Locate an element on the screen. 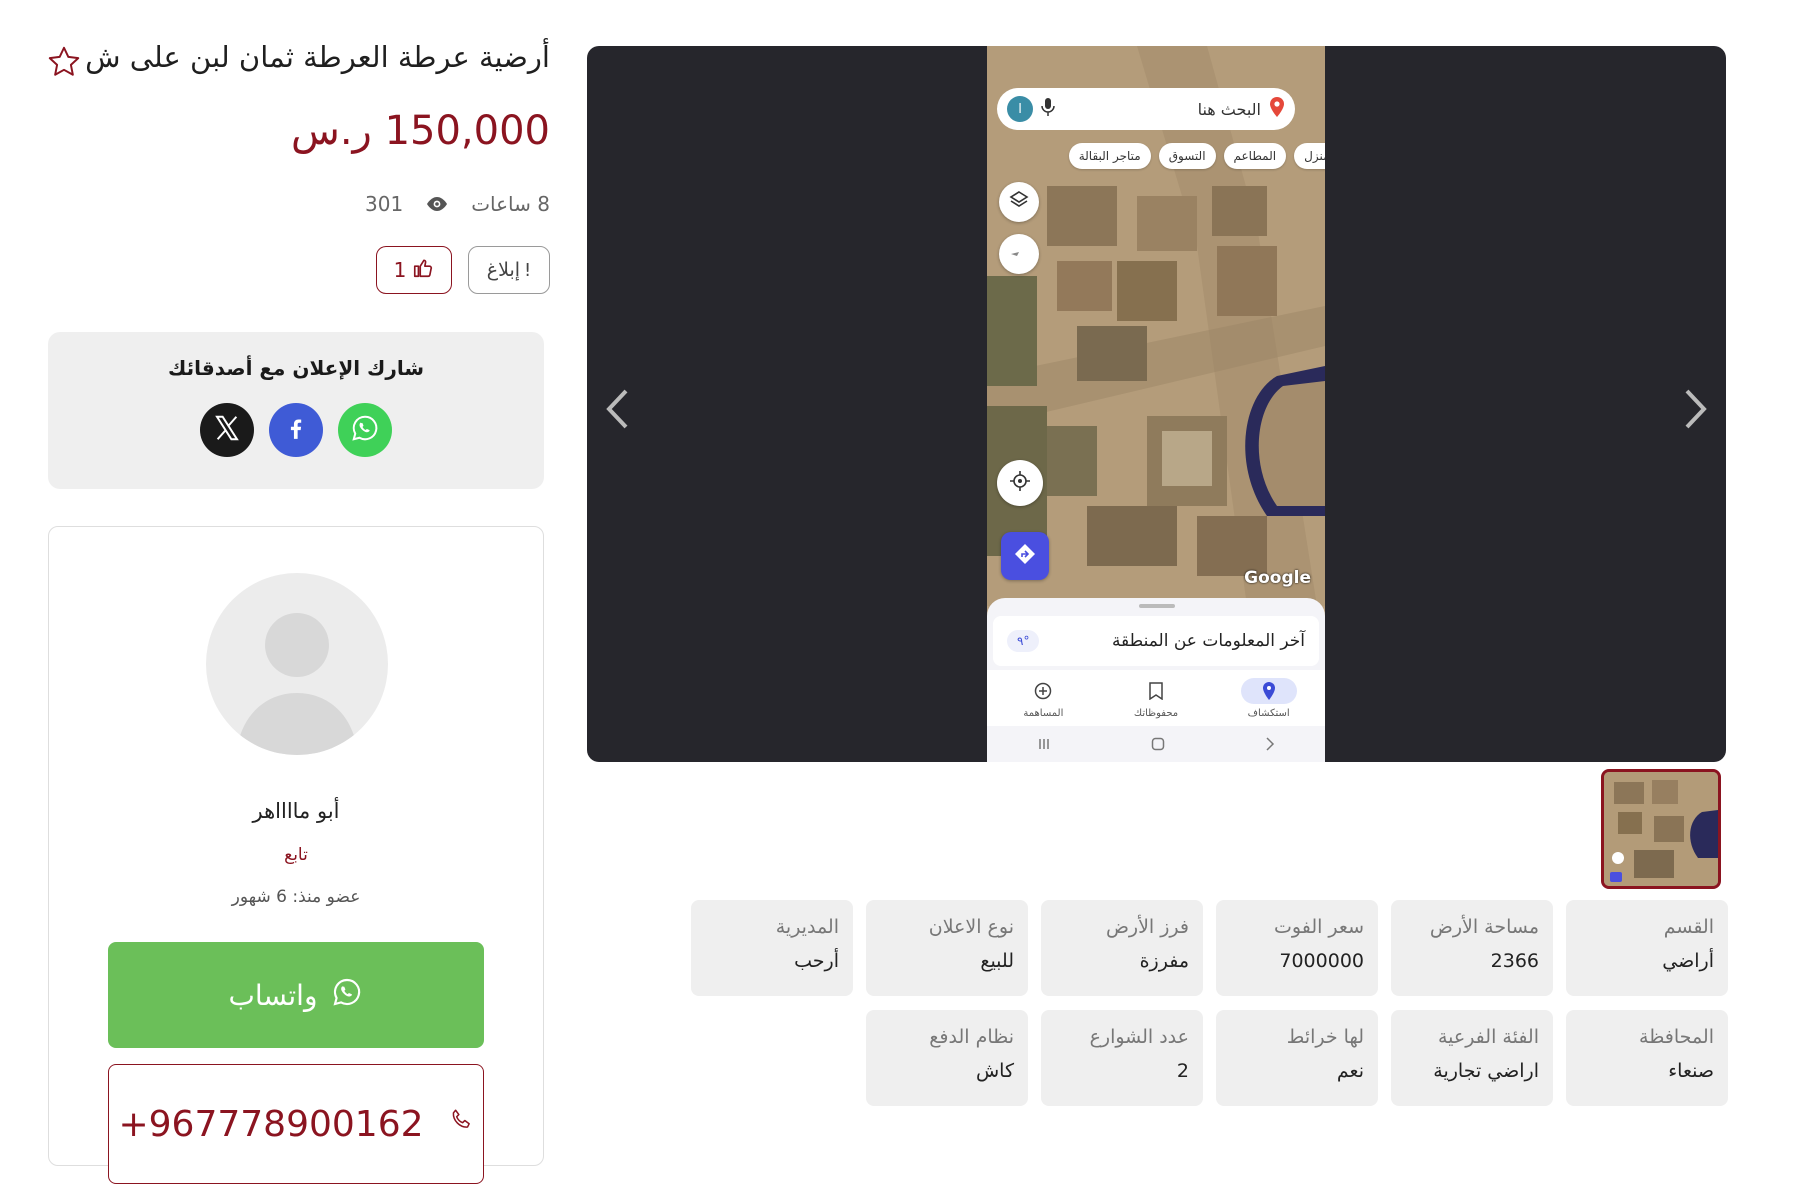  home-square-icon is located at coordinates (1158, 745).